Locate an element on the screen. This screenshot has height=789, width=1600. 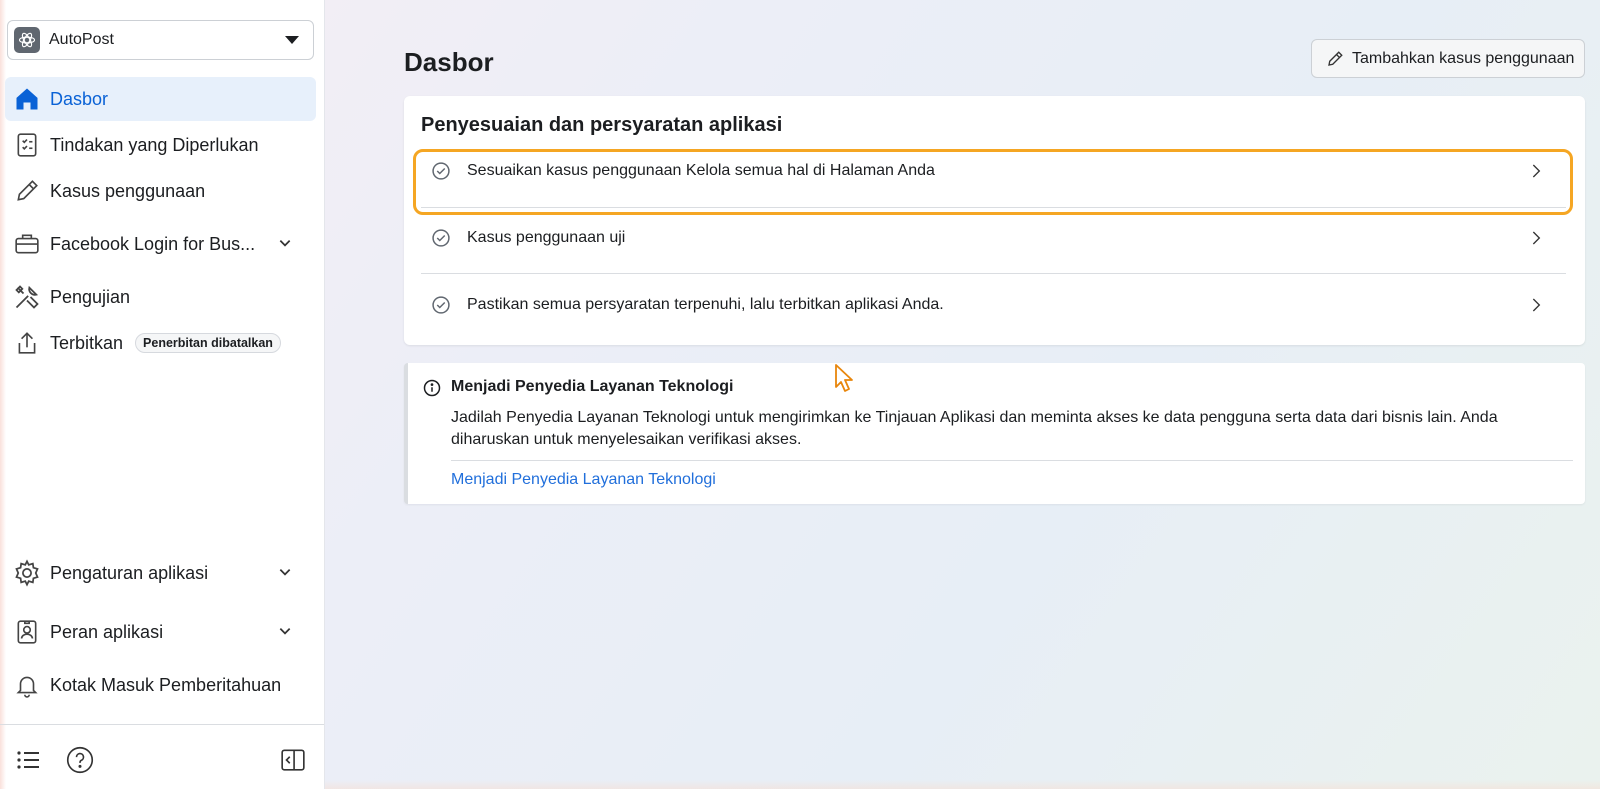
add-use-case-button: Tambahkan kasus penggunaan is located at coordinates (1448, 58).